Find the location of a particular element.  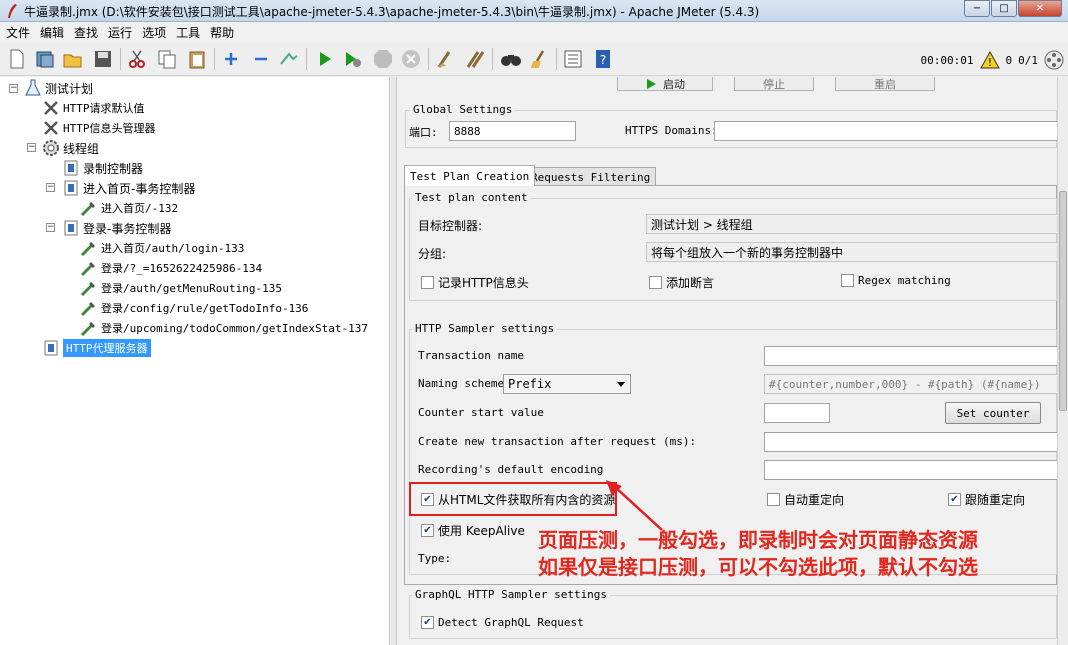

grouping-select: 将每个组放入一个新的事务控制器中 is located at coordinates (851, 252).